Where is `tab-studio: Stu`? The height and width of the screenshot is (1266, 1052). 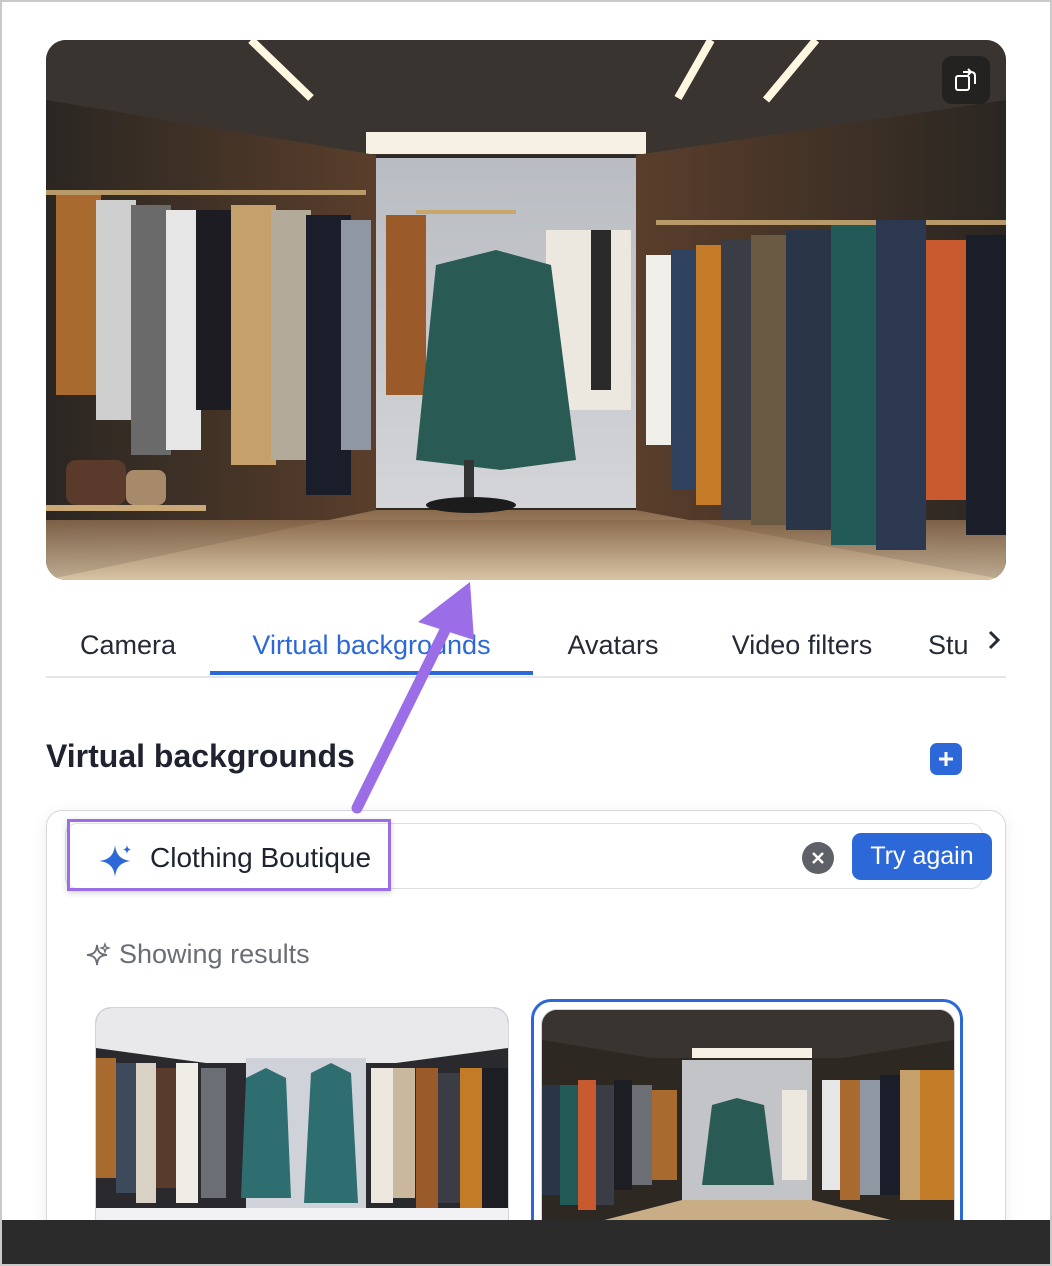 tab-studio: Stu is located at coordinates (956, 645).